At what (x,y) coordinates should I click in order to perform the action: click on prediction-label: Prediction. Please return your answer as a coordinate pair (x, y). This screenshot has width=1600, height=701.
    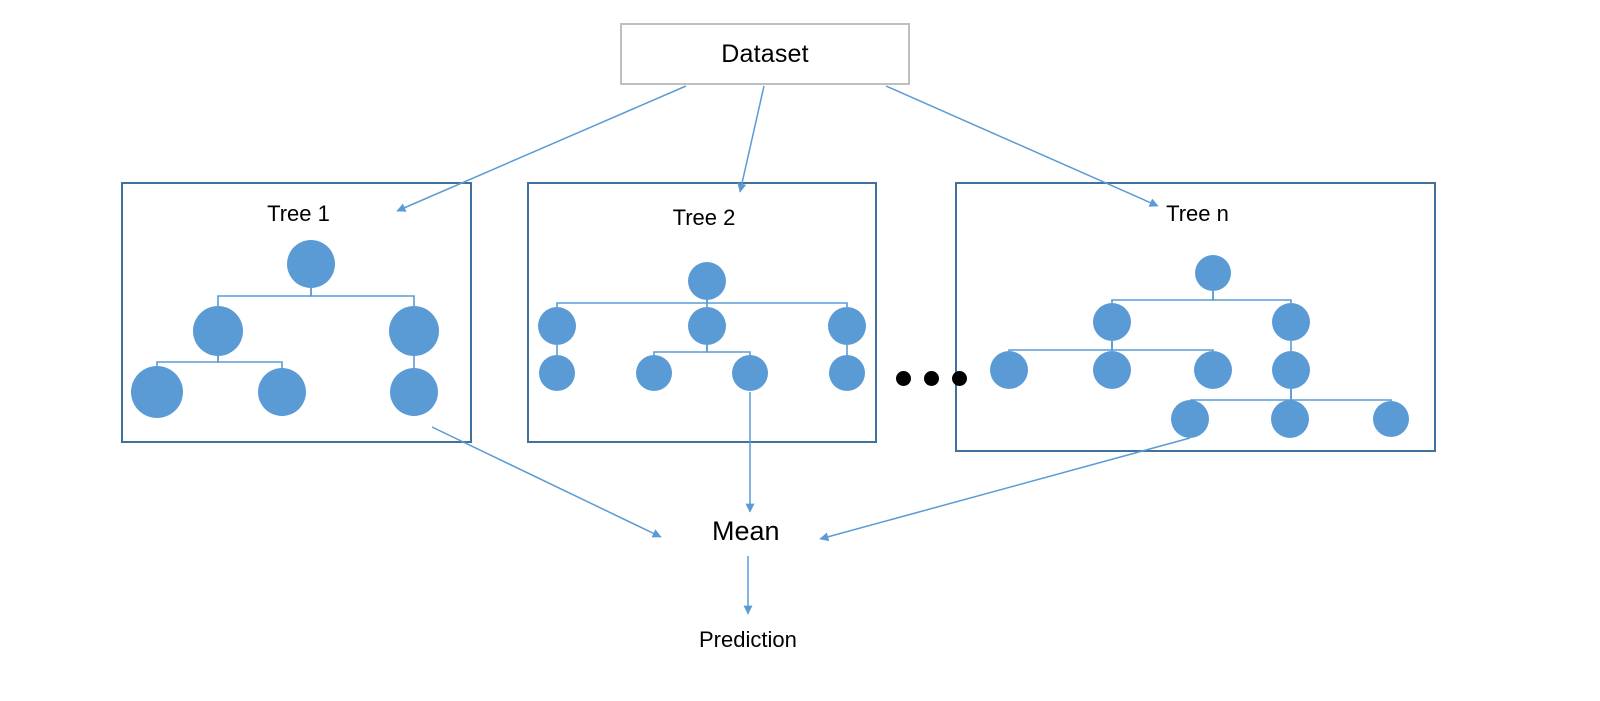
    Looking at the image, I should click on (748, 639).